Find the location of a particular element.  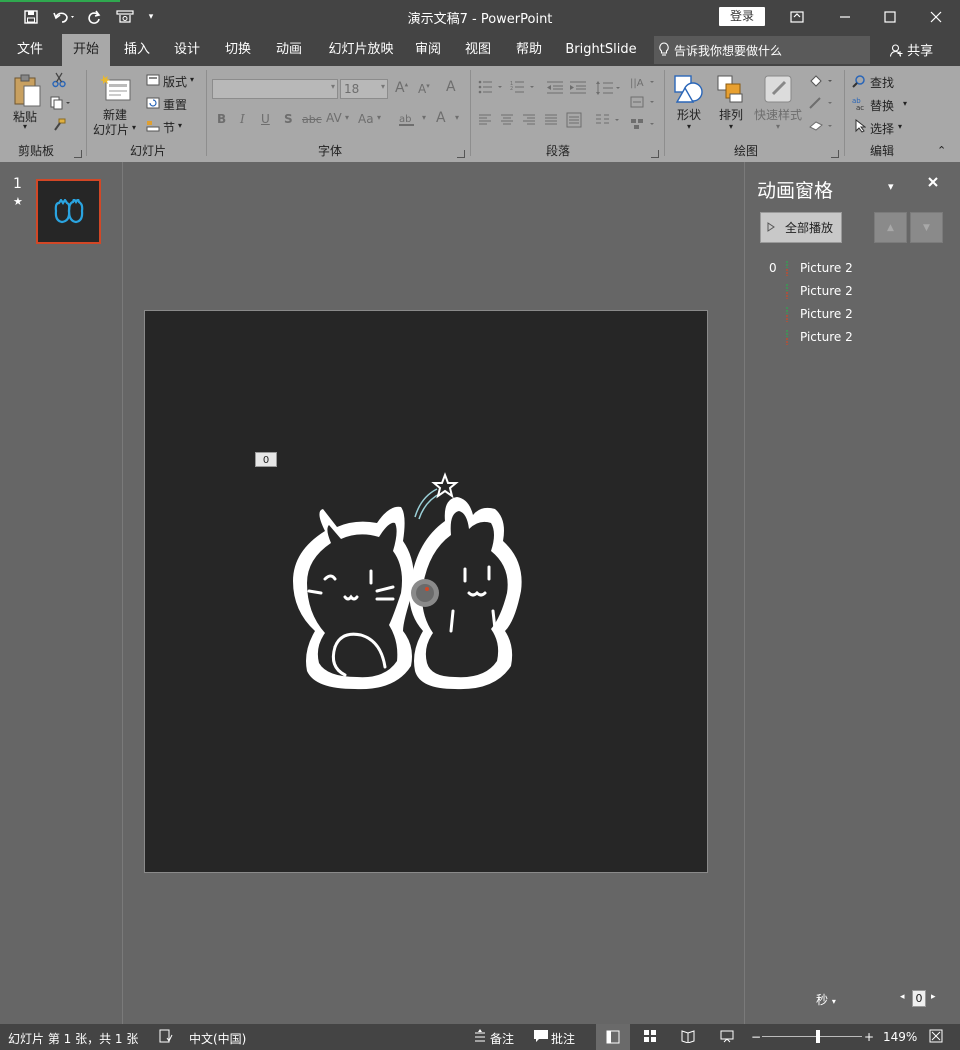

strikethrough-button: abc is located at coordinates (312, 119).